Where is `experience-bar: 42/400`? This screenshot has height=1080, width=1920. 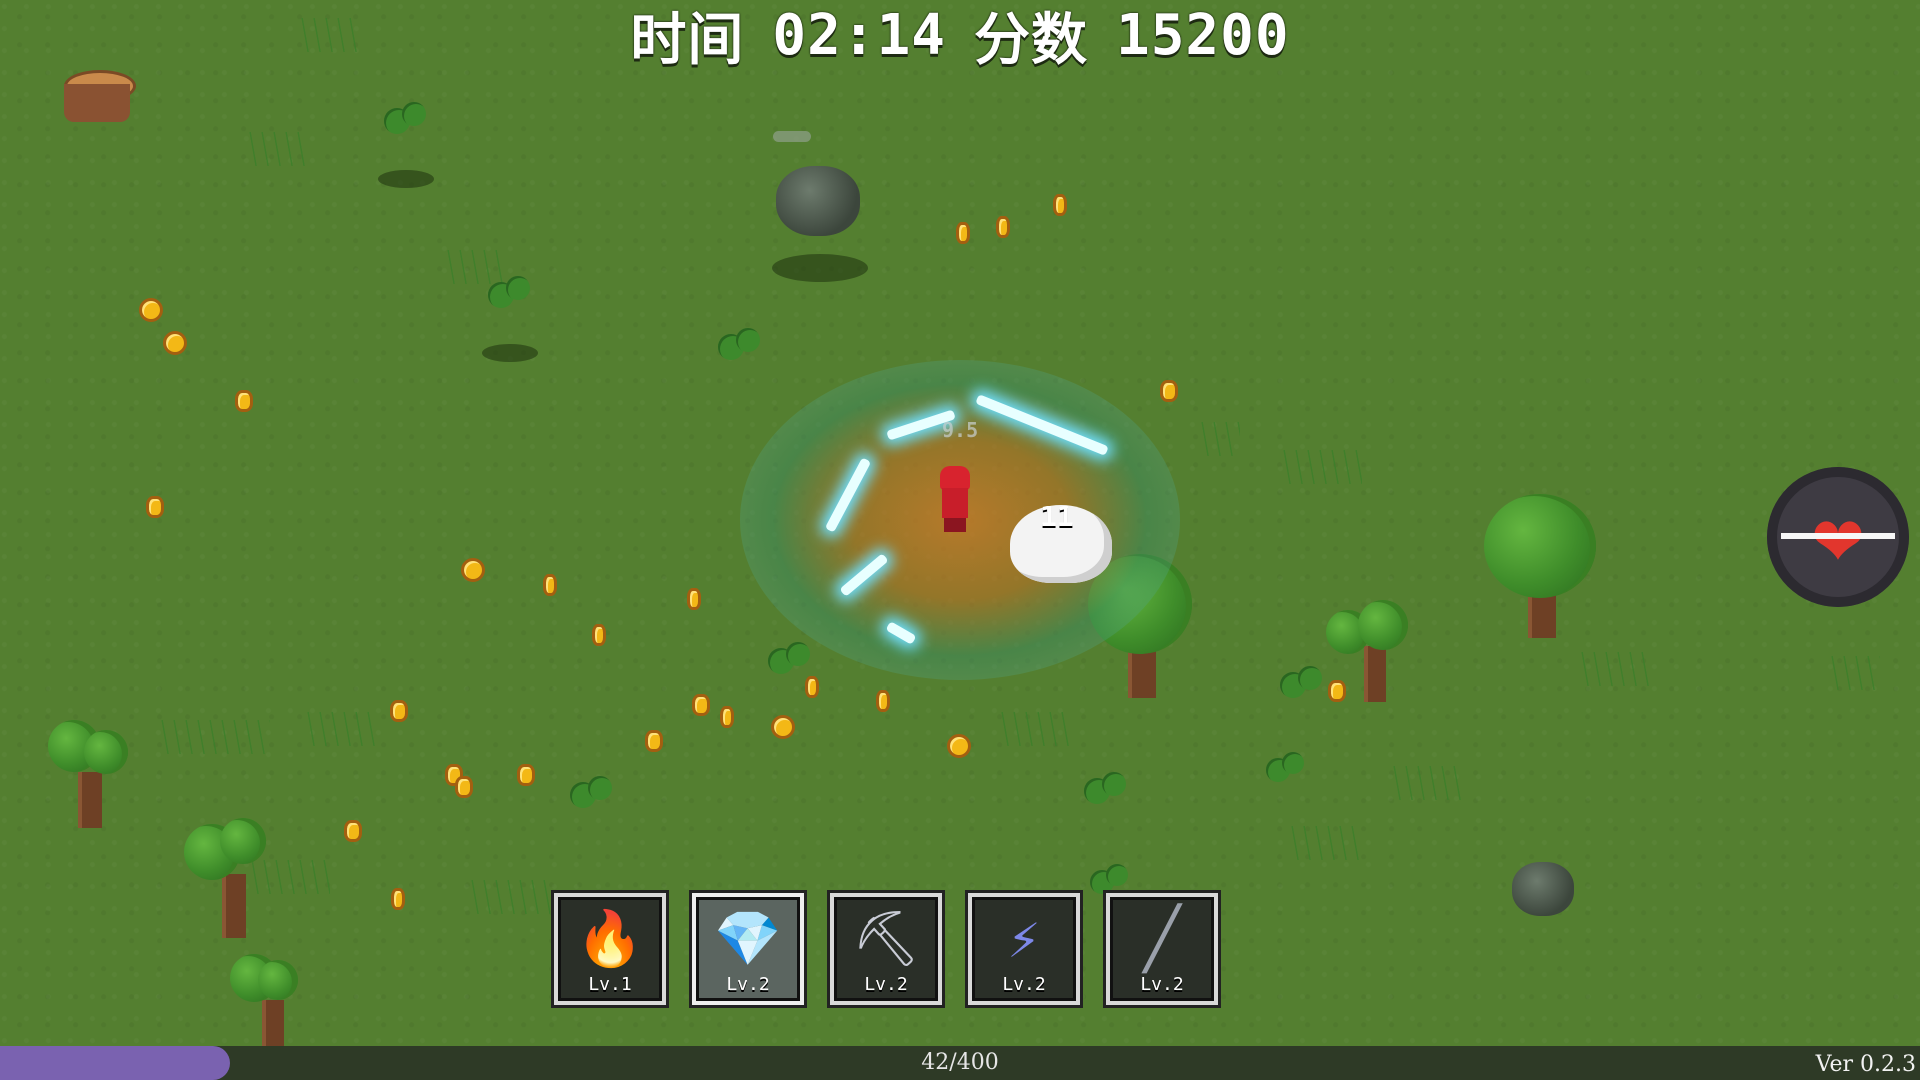 experience-bar: 42/400 is located at coordinates (960, 1063).